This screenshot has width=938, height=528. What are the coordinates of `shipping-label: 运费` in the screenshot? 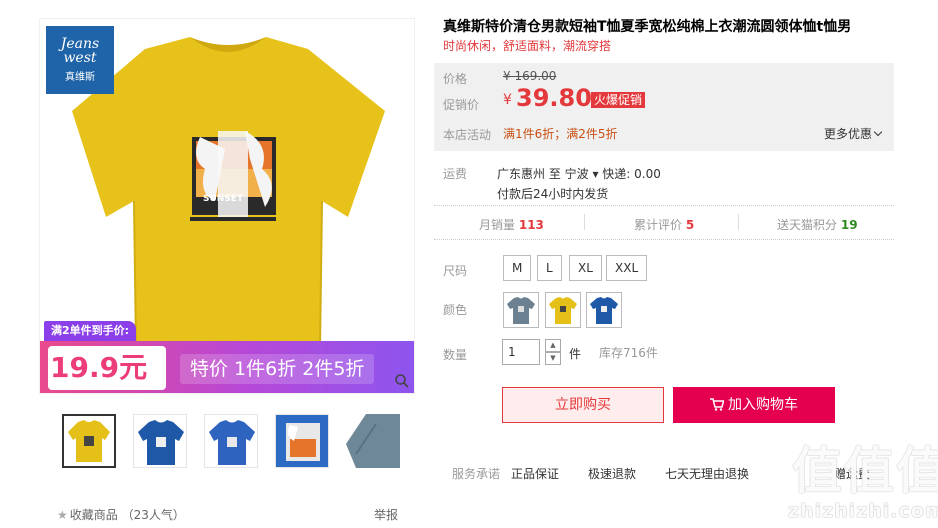 It's located at (455, 174).